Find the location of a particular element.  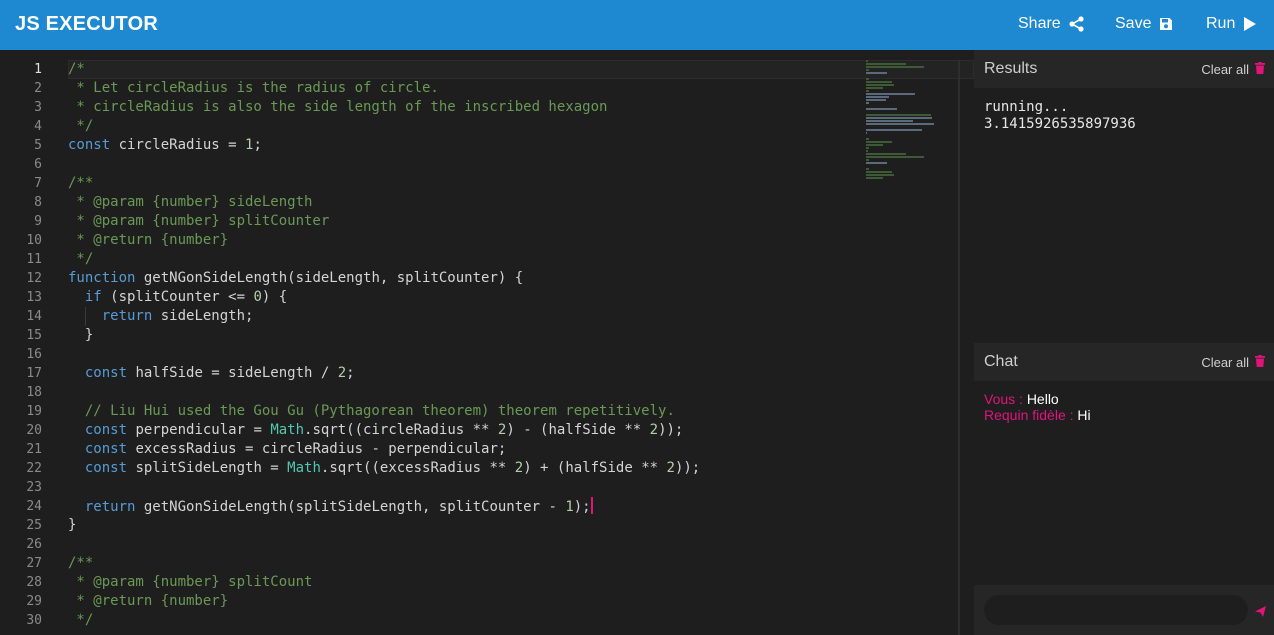

results-clear-button: Clear all is located at coordinates (1233, 69).